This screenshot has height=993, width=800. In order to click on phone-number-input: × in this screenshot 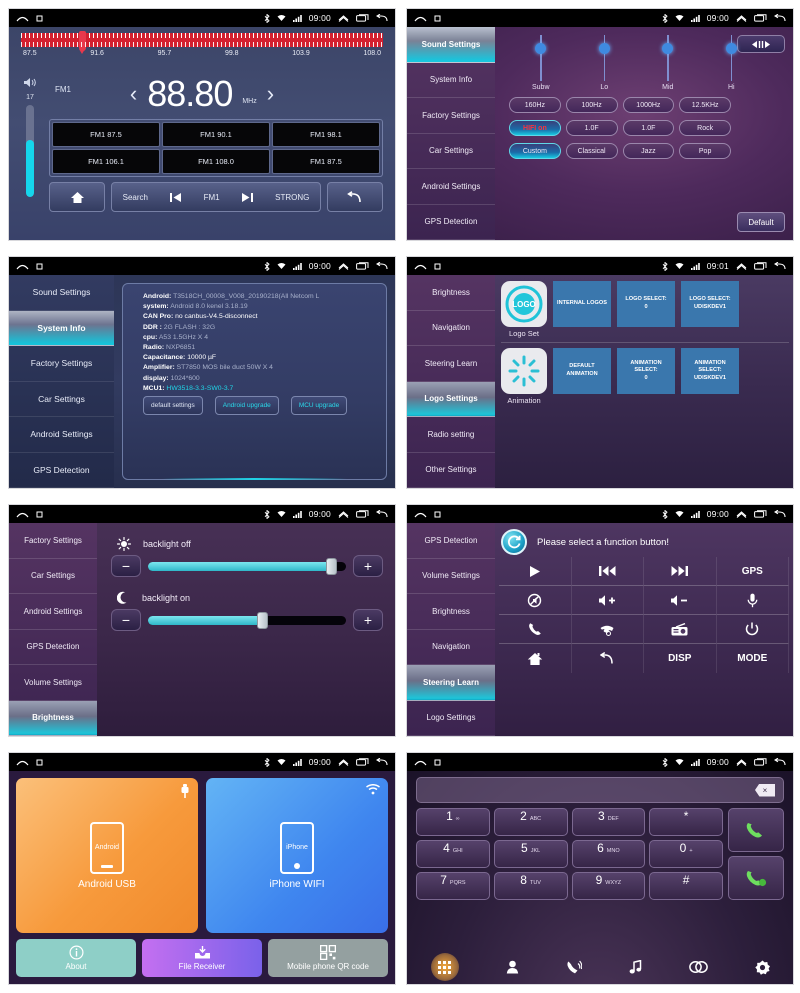, I will do `click(600, 790)`.